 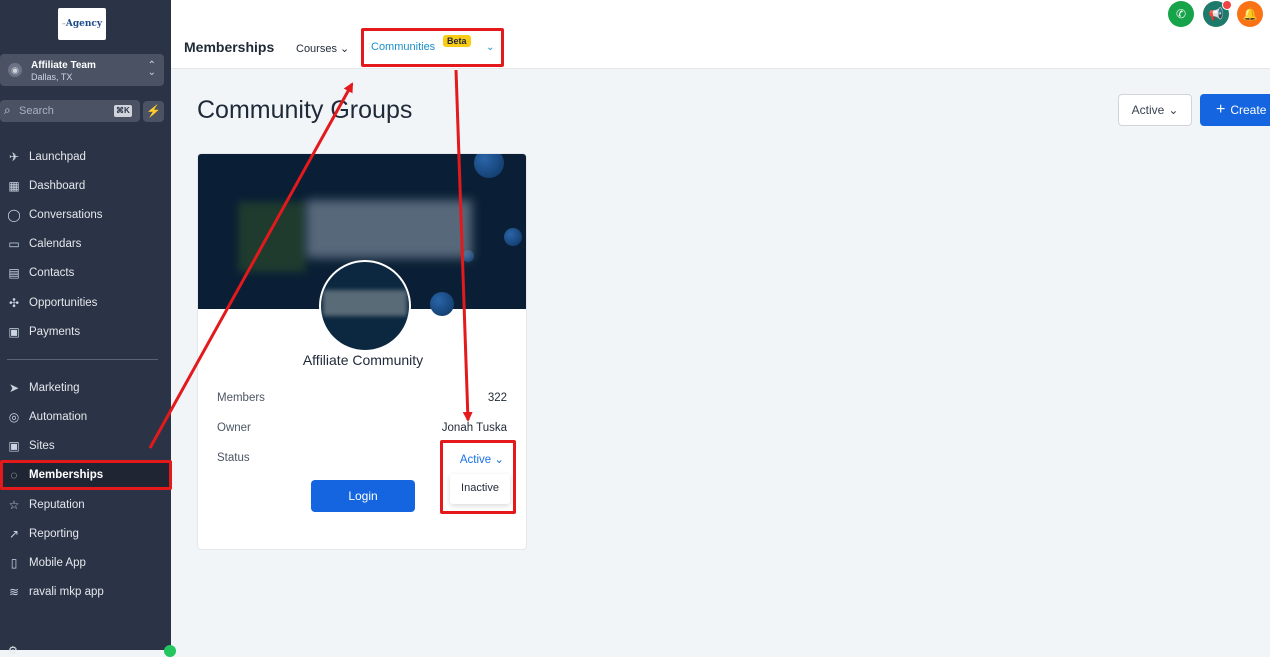 I want to click on annotation-arrows, so click(x=310, y=259).